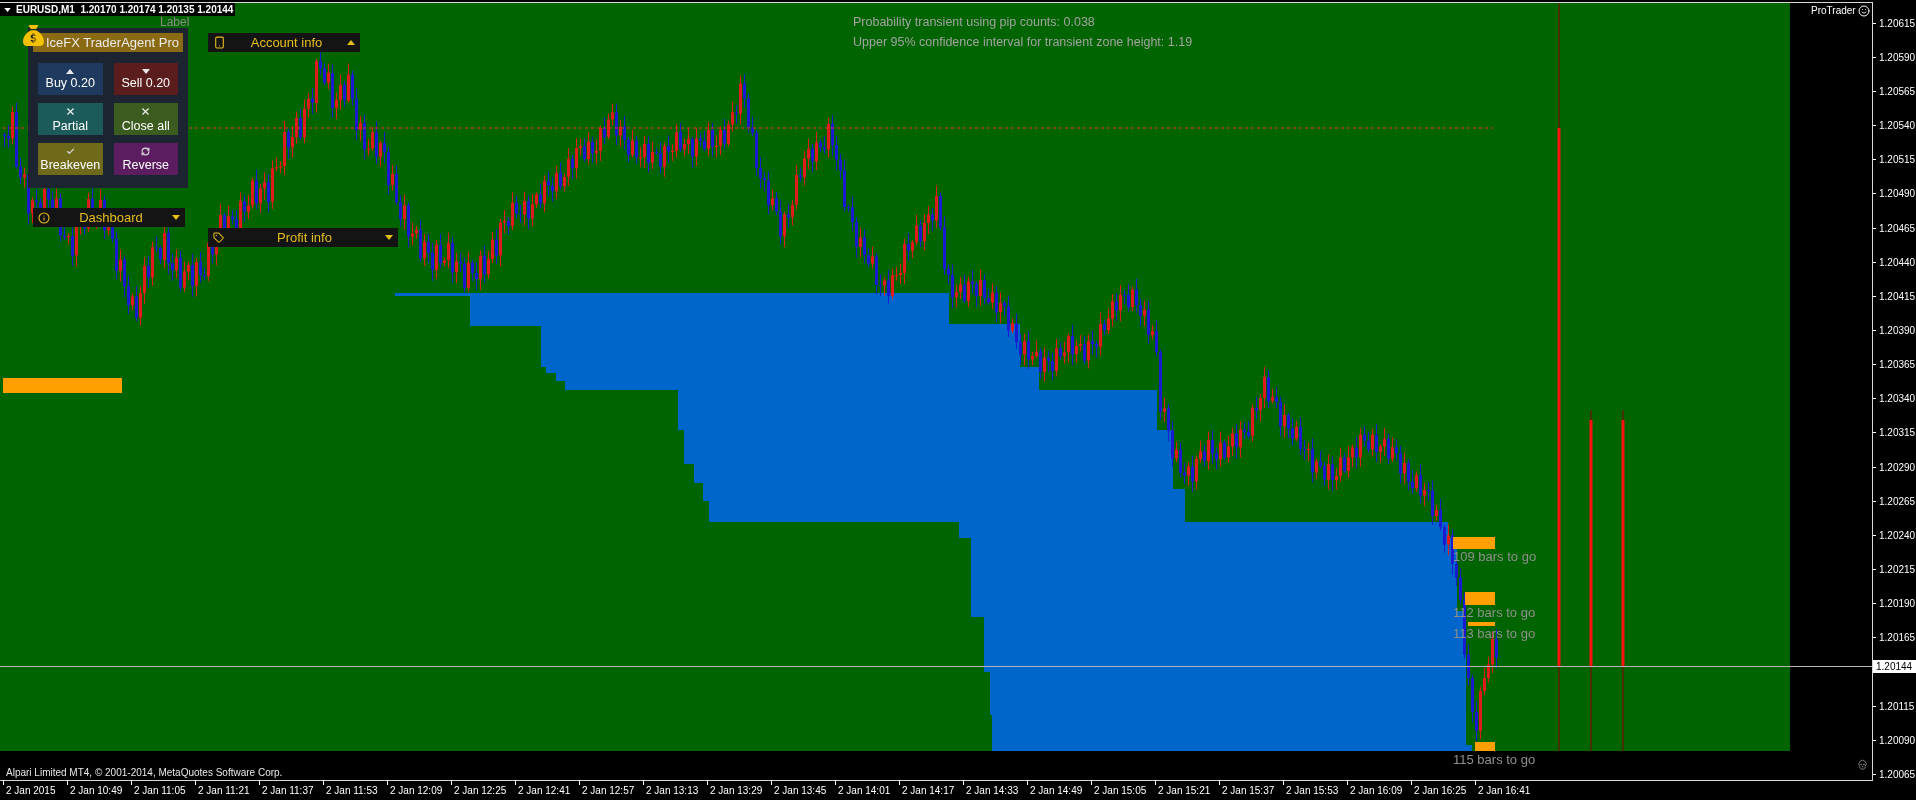  What do you see at coordinates (146, 151) in the screenshot?
I see `cycle-arrows-icon` at bounding box center [146, 151].